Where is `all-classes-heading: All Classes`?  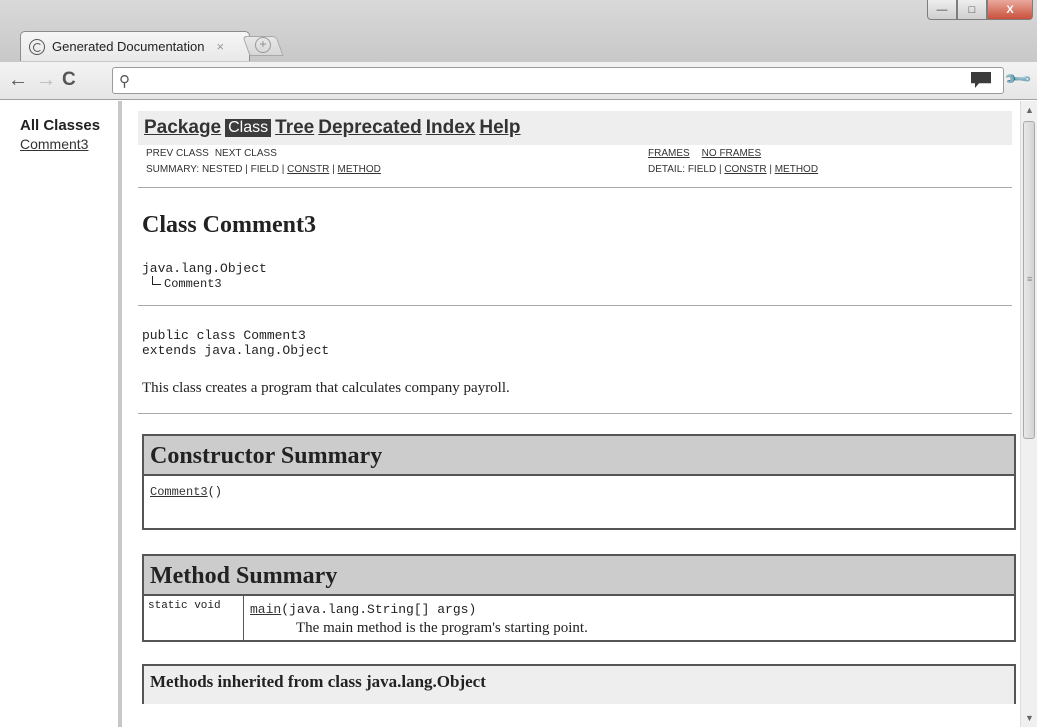 all-classes-heading: All Classes is located at coordinates (60, 125).